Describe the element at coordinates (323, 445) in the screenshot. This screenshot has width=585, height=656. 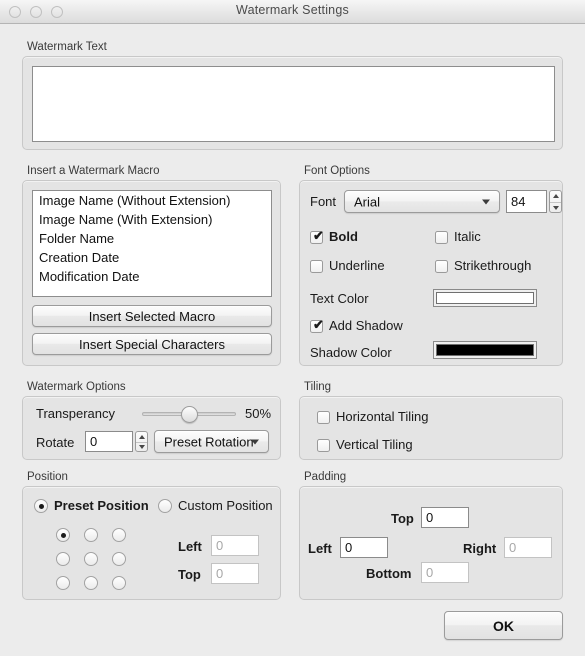
I see `vertical-tiling-checkbox` at that location.